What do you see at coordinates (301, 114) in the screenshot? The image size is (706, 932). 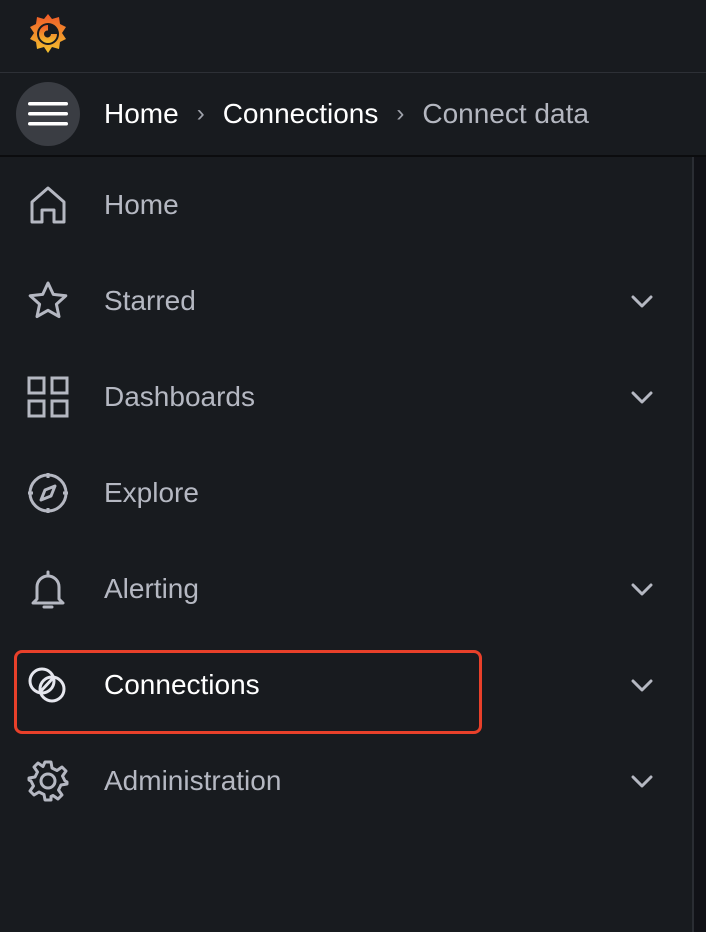 I see `breadcrumb-connections: Connections` at bounding box center [301, 114].